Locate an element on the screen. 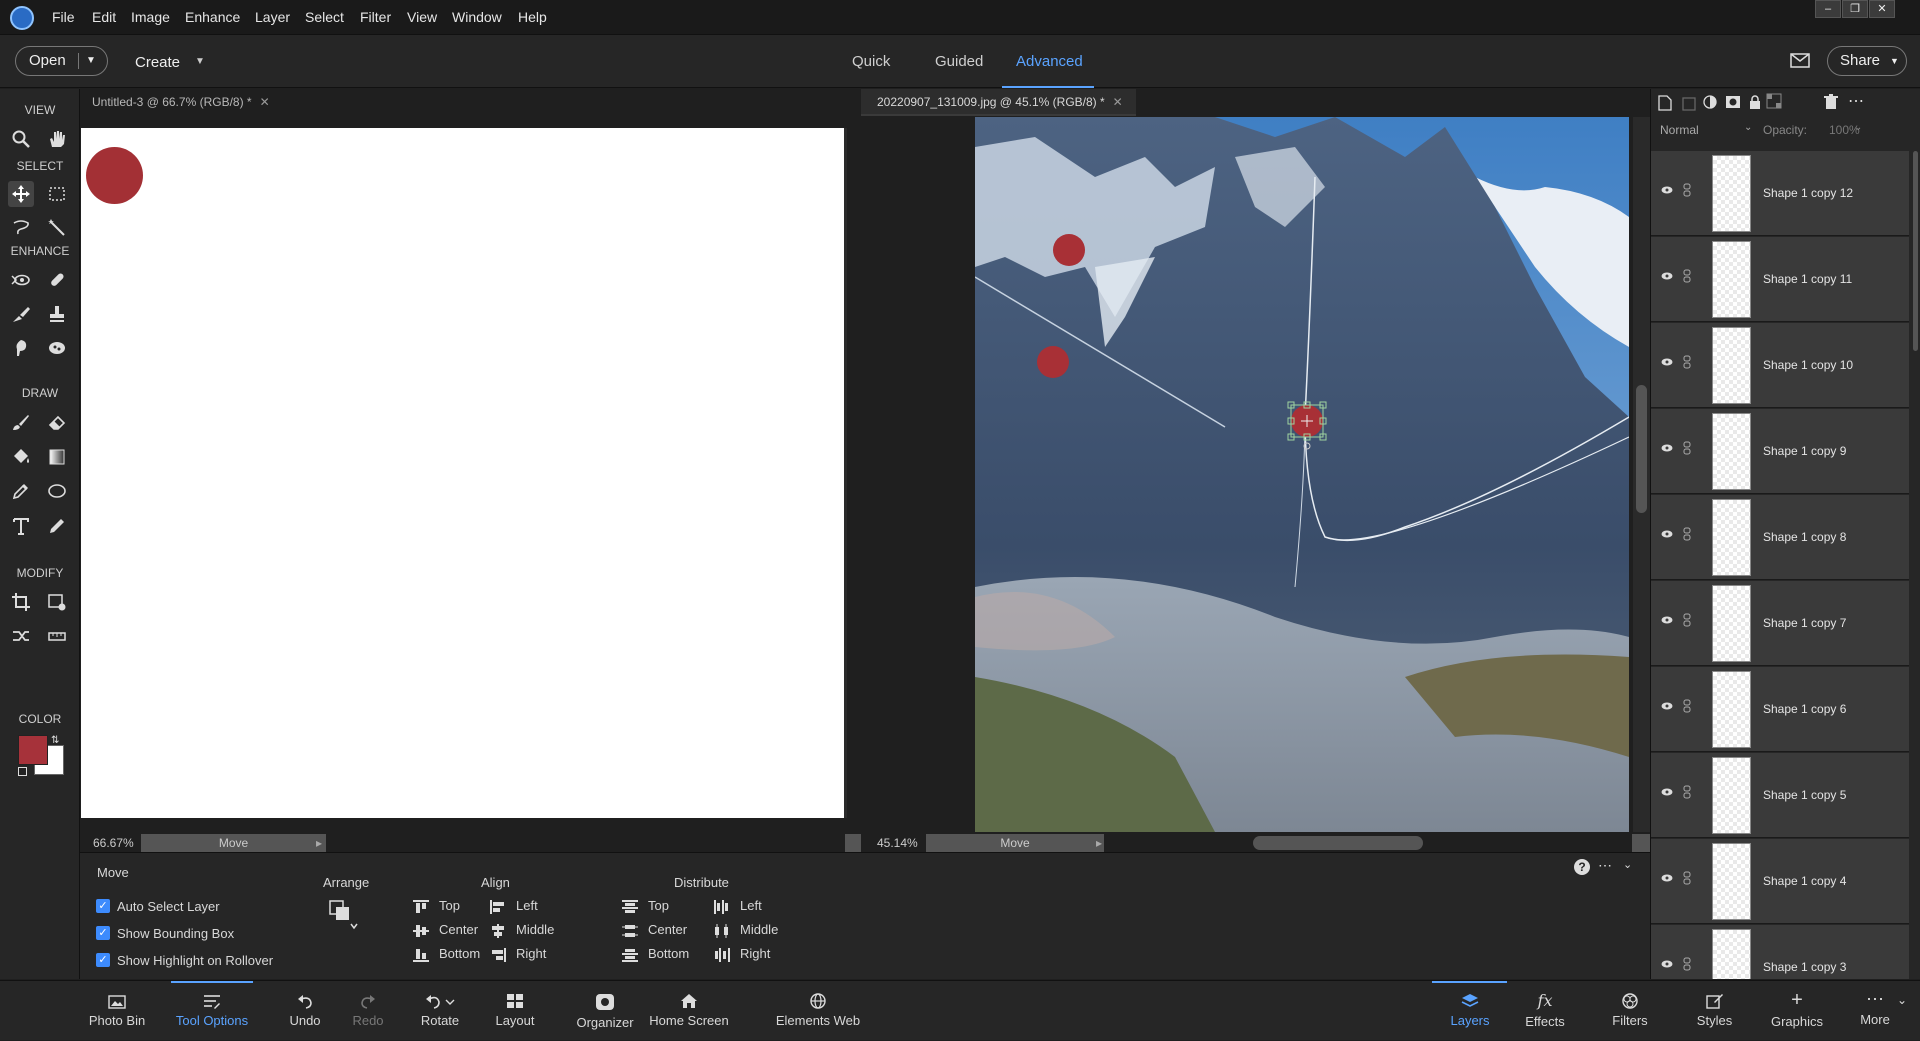 This screenshot has height=1041, width=1920. align-top-button: Top is located at coordinates (436, 906).